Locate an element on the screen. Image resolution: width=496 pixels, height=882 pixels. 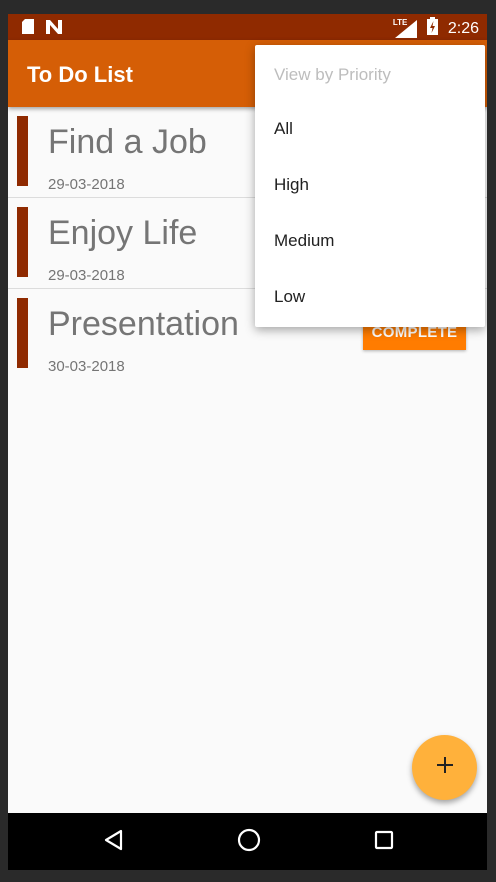
home-icon is located at coordinates (249, 842).